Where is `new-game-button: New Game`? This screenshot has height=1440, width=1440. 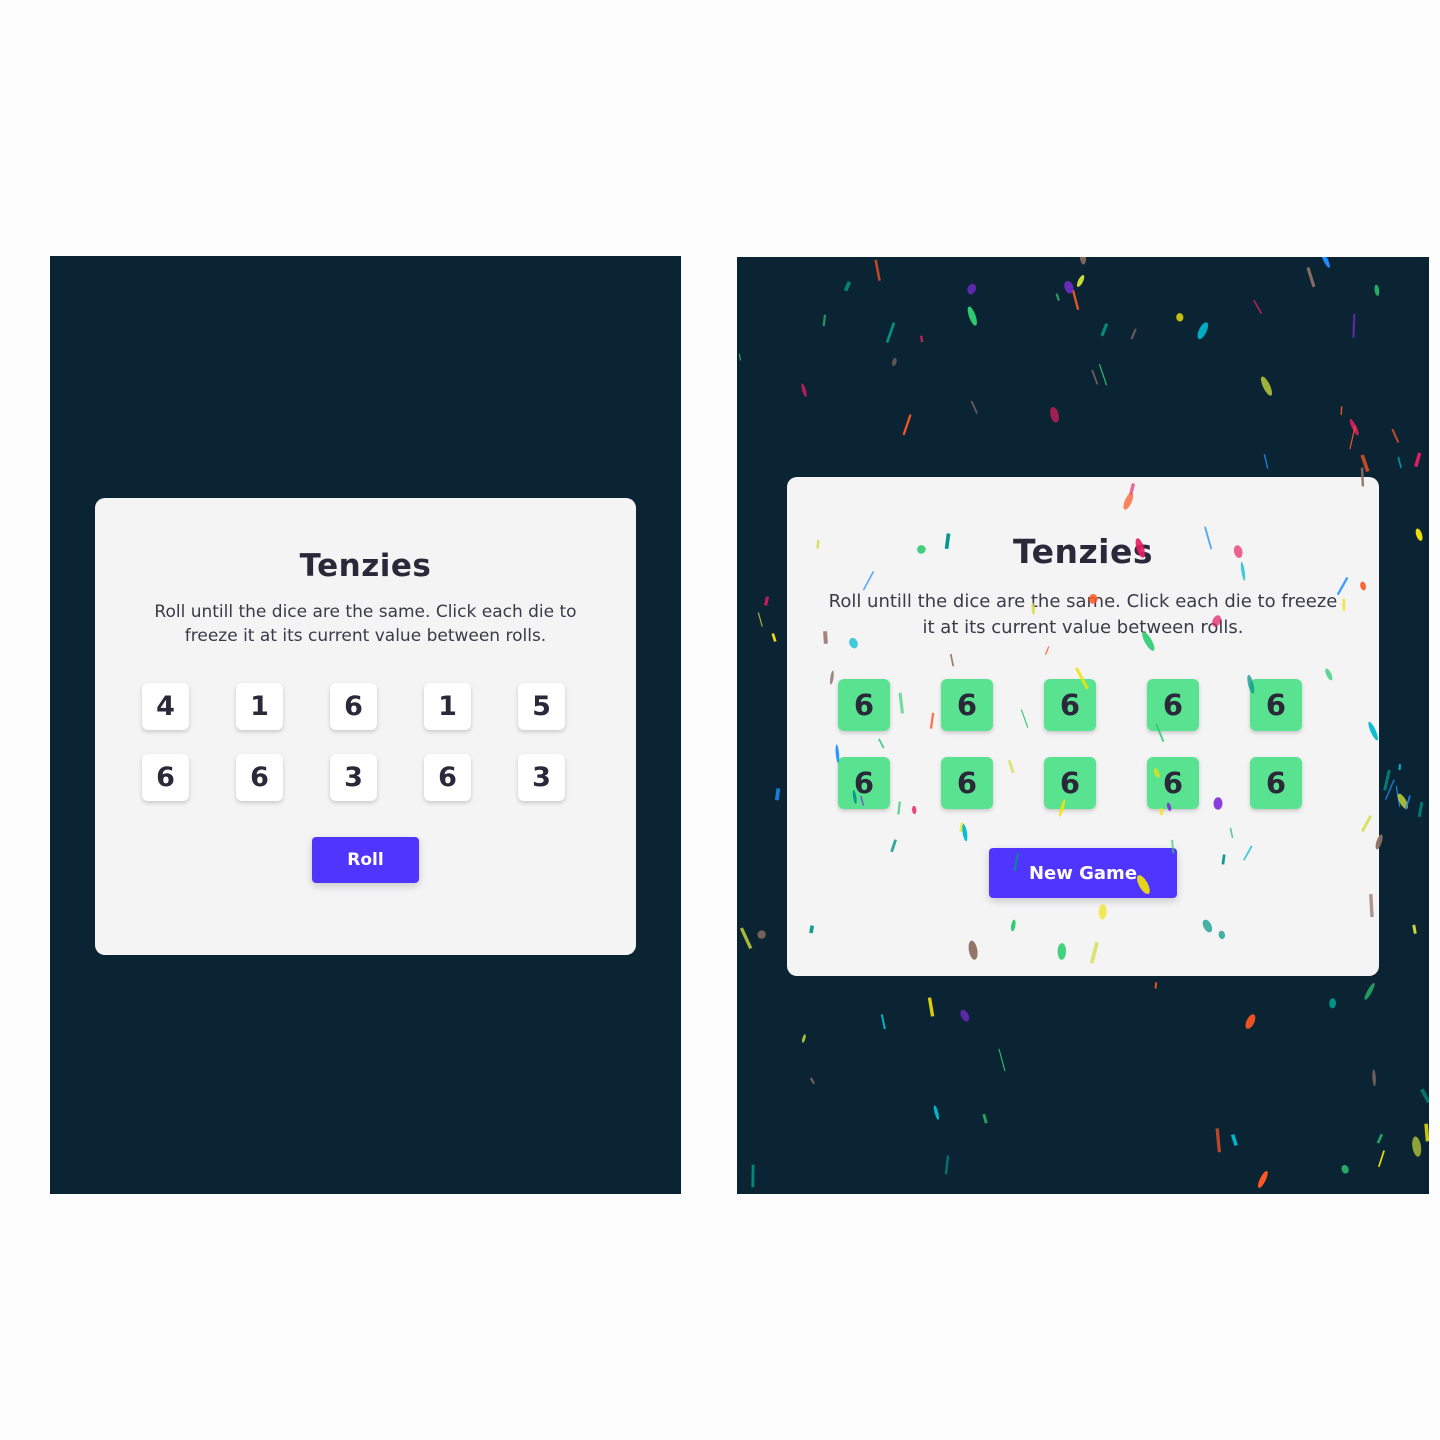 new-game-button: New Game is located at coordinates (1083, 873).